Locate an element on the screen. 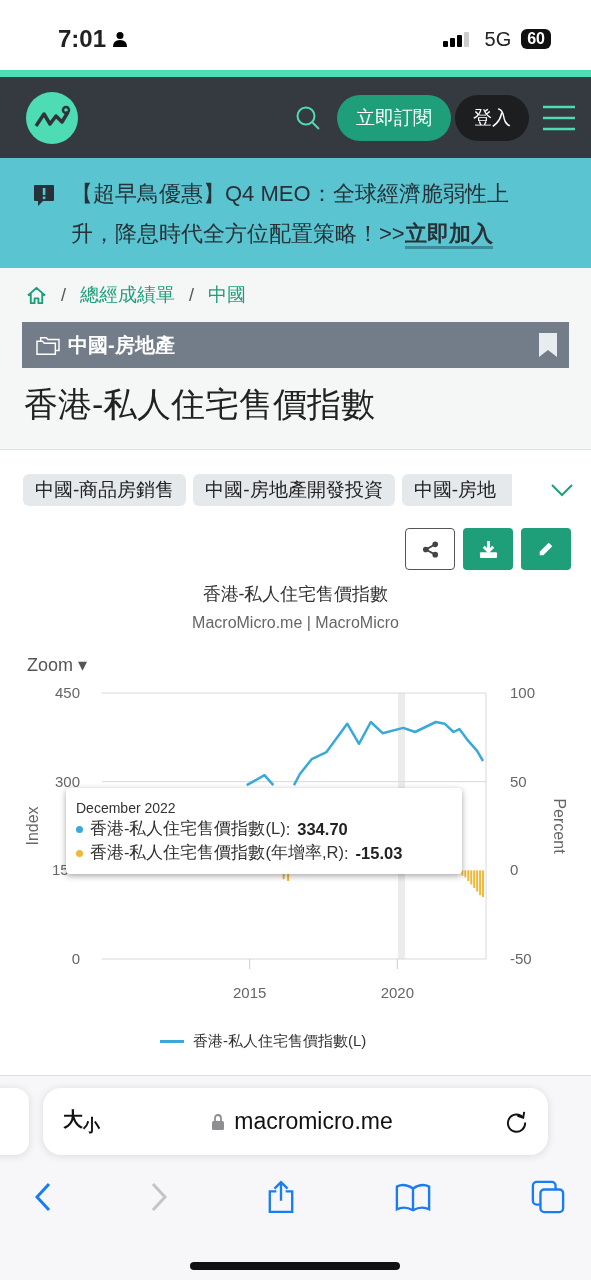  battery-level: 60 is located at coordinates (536, 39).